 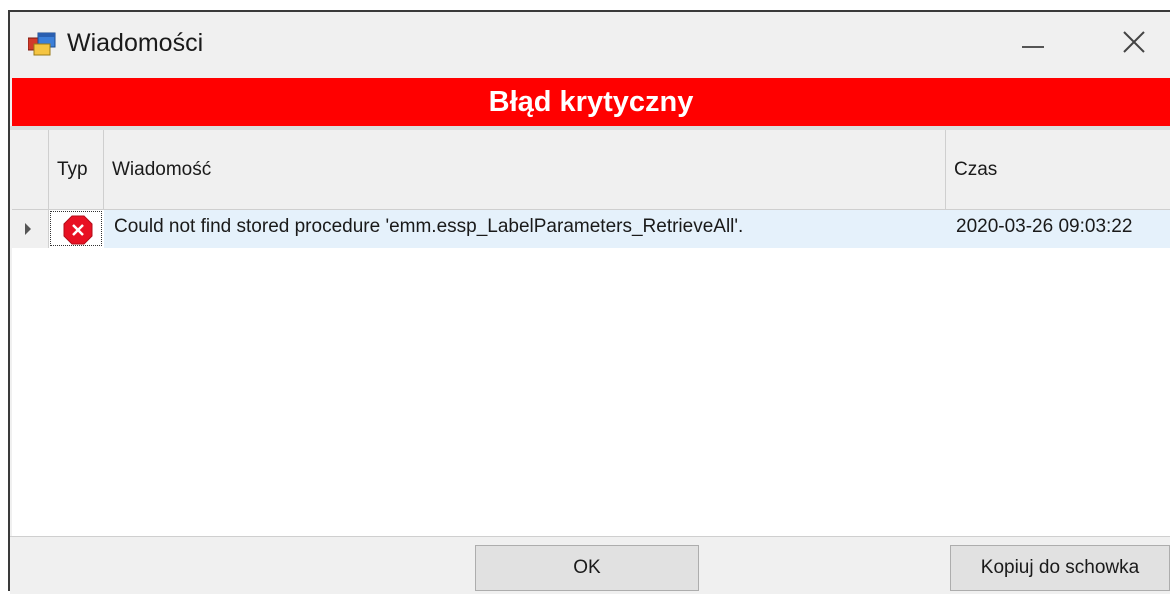 I want to click on close-button, so click(x=1136, y=42).